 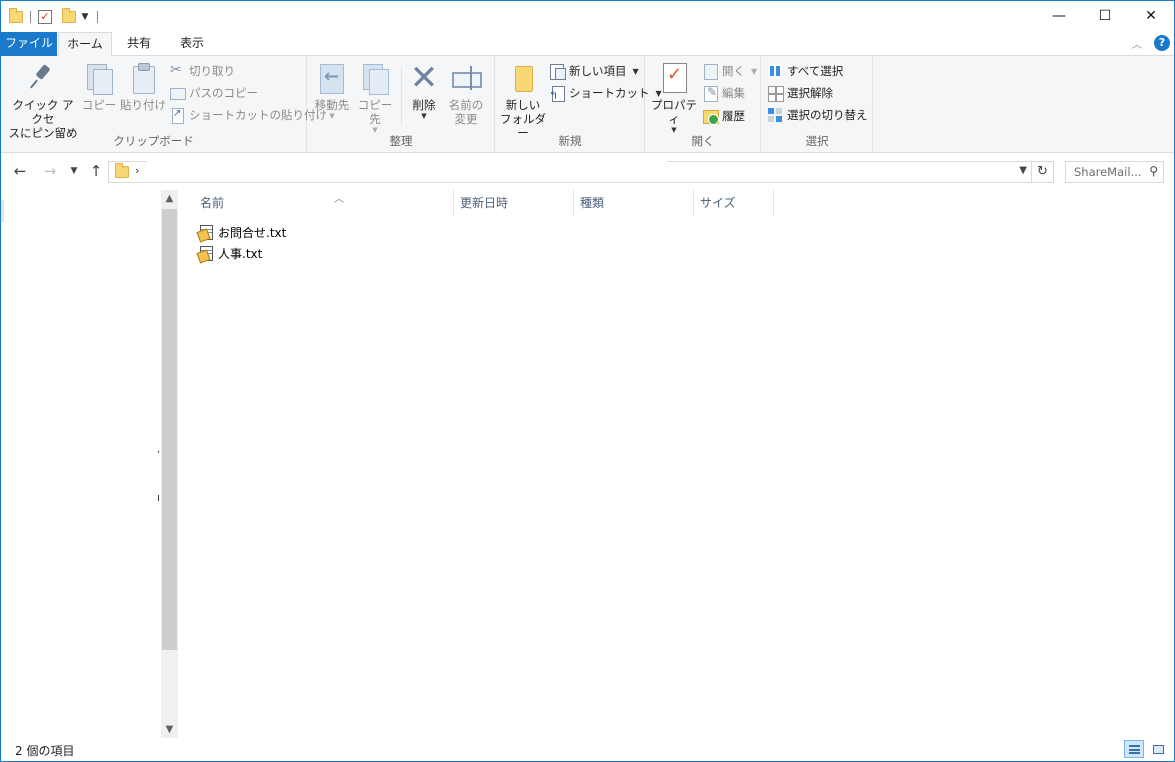 I want to click on paste-shortcut-label: ショートカットの貼り付け, so click(x=258, y=115).